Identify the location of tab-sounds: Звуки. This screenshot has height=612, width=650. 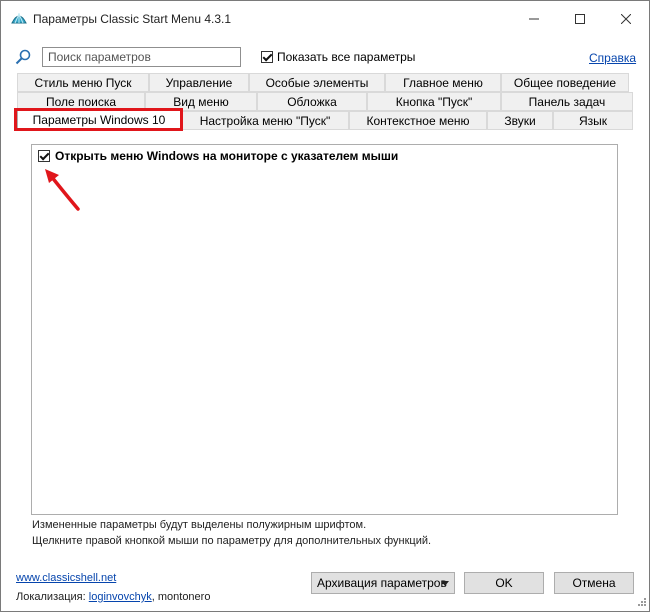
(520, 120).